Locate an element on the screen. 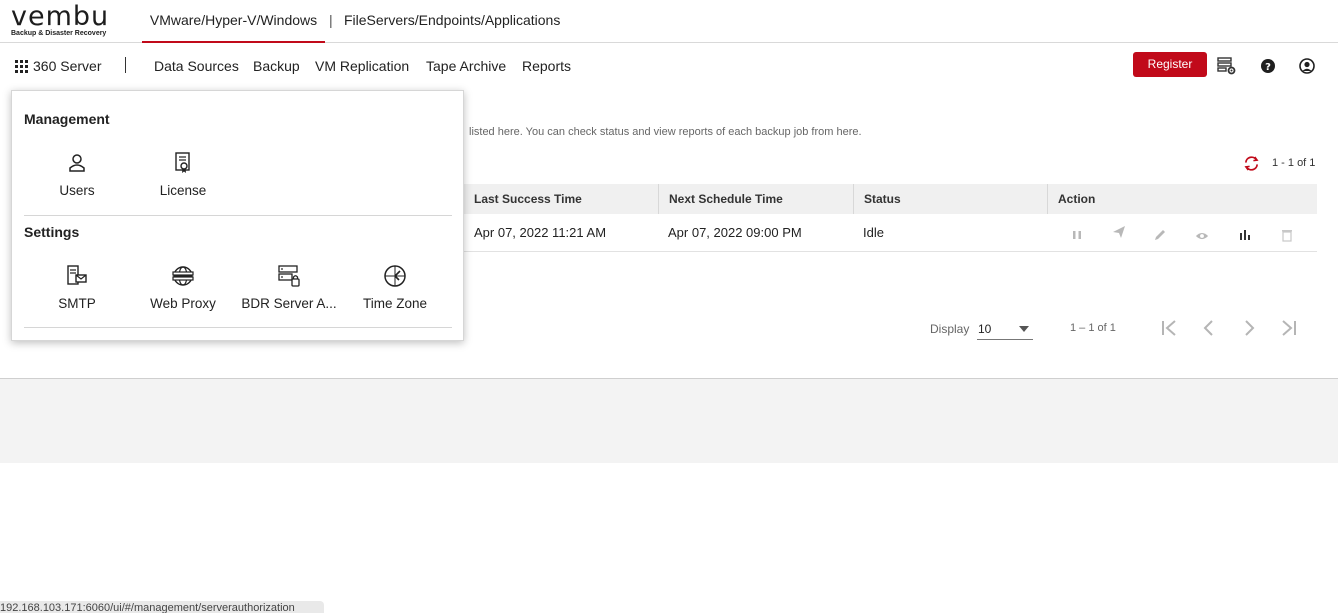  menu-item-time-zone: Time Zone is located at coordinates (395, 294).